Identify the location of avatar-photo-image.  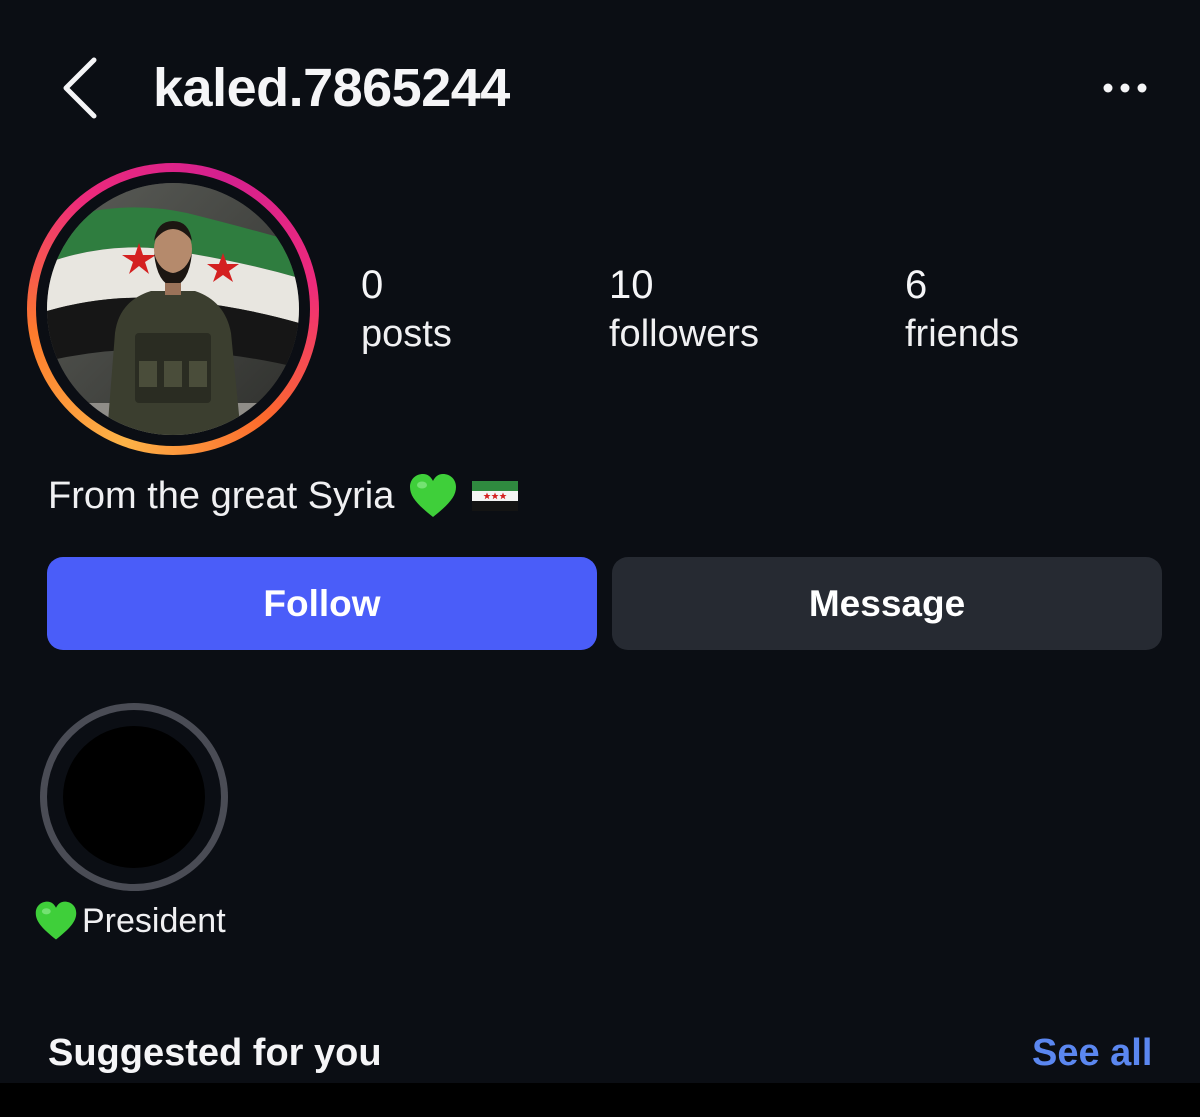
(173, 309).